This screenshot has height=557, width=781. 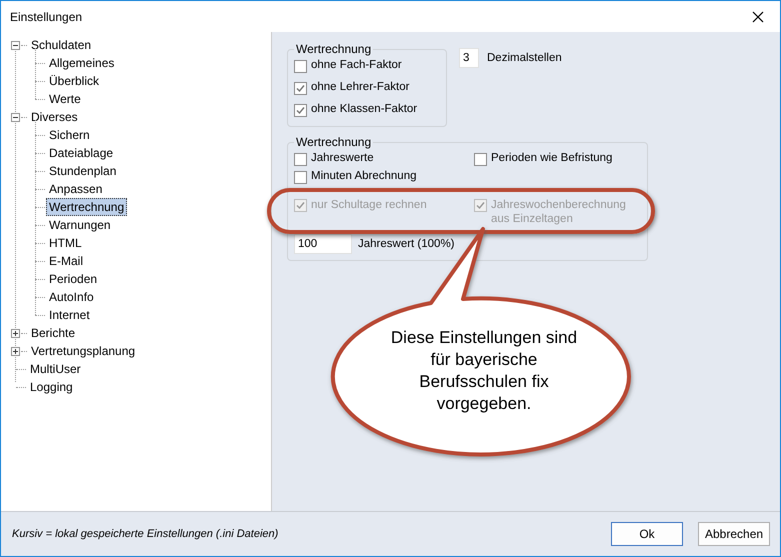 What do you see at coordinates (524, 58) in the screenshot?
I see `field-label: Dezimalstellen` at bounding box center [524, 58].